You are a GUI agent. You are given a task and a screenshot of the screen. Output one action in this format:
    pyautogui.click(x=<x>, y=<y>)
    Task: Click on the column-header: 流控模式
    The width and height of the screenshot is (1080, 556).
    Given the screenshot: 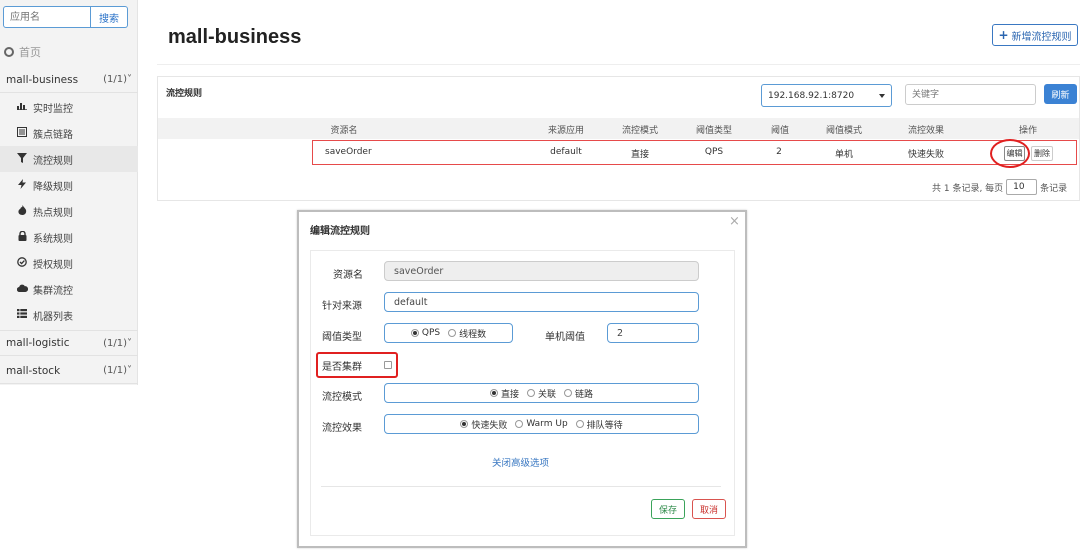 What is the action you would take?
    pyautogui.click(x=640, y=131)
    